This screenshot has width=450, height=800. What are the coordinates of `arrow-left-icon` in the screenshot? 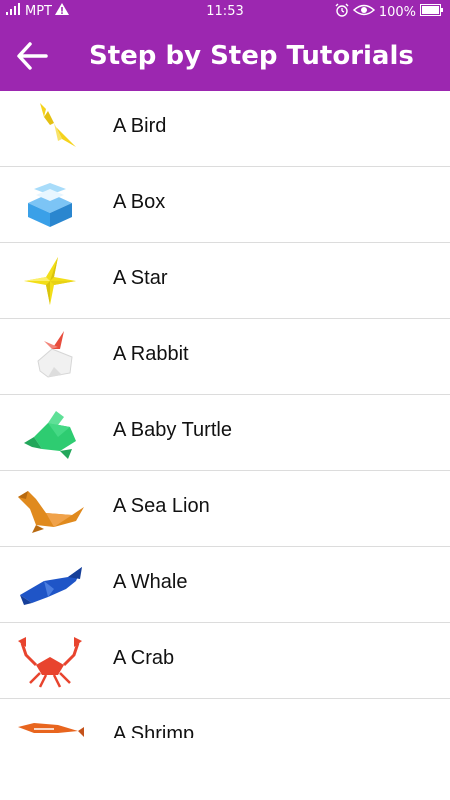 It's located at (32, 58).